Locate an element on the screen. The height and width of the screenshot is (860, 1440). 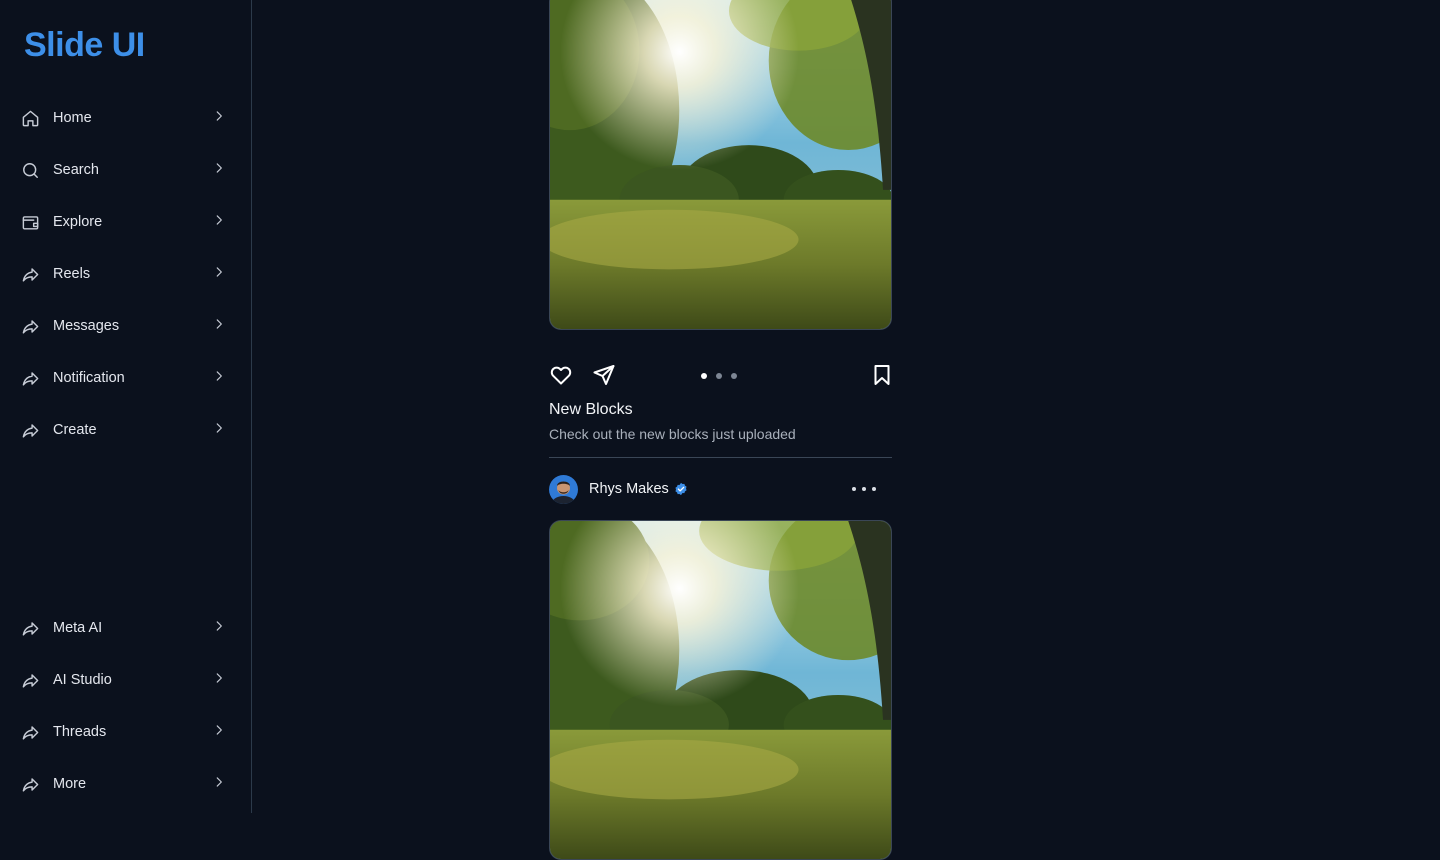
avatar is located at coordinates (563, 489).